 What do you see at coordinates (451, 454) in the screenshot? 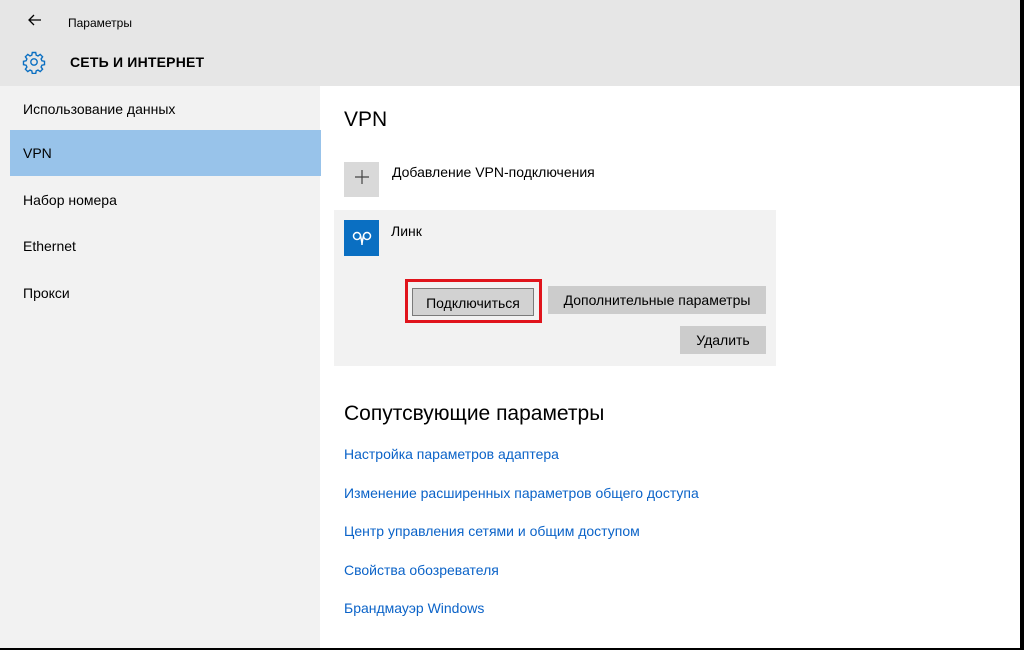
I see `link-adapter-settings: Настройка параметров адаптера` at bounding box center [451, 454].